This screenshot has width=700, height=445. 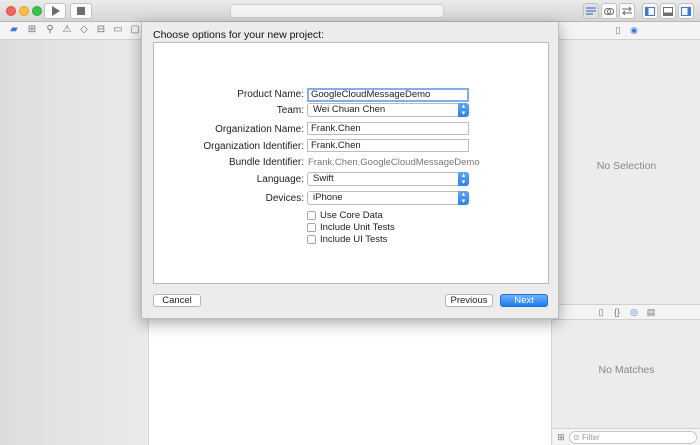 I want to click on no-matches-label: No Matches, so click(x=626, y=370).